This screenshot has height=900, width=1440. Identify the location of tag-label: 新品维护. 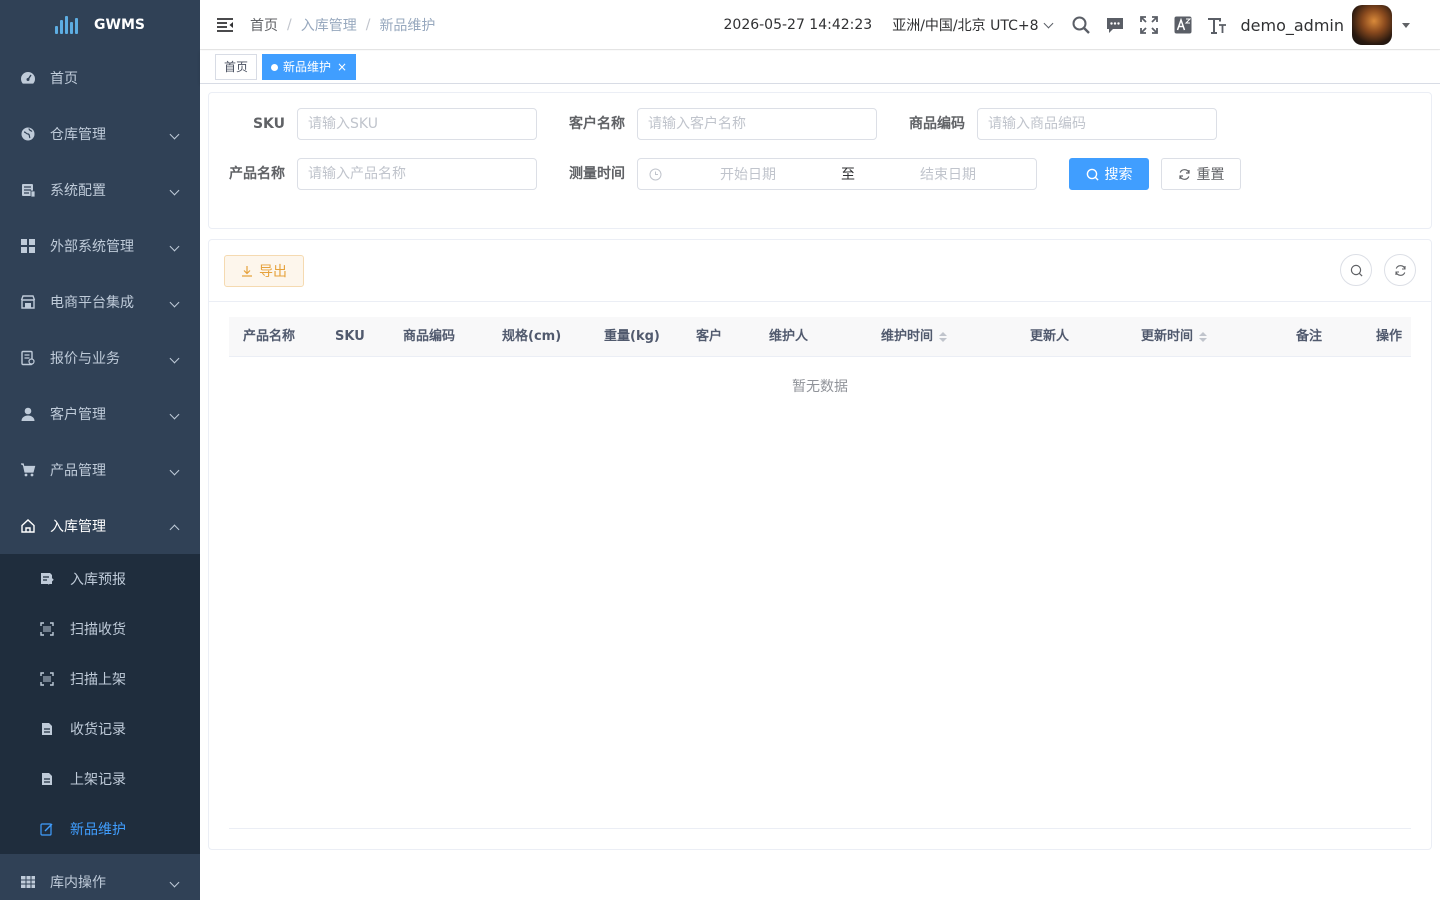
(307, 67).